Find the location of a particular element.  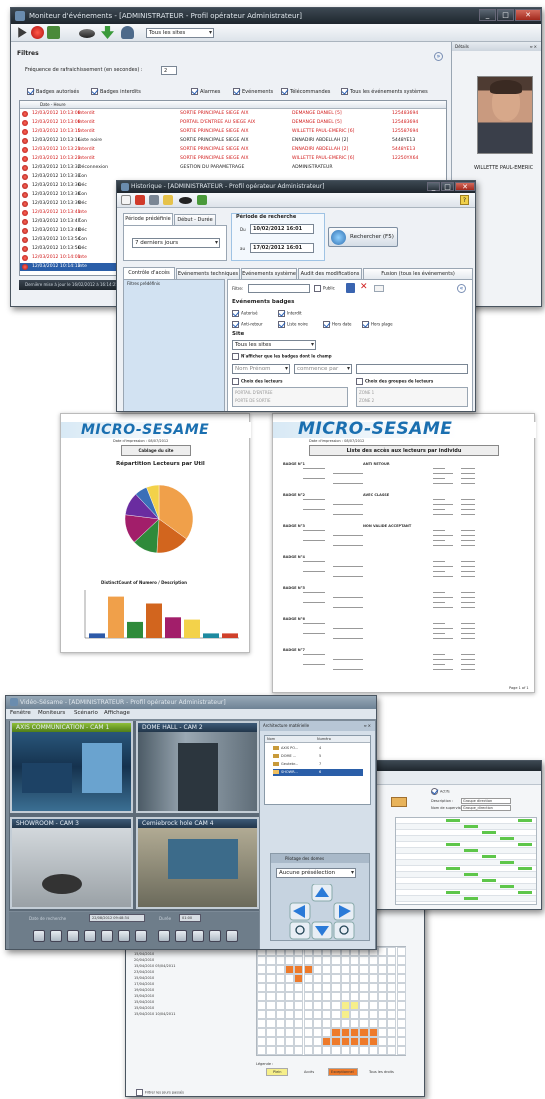

camera-3: SHOWROOM - CAM 3 is located at coordinates (71, 863).